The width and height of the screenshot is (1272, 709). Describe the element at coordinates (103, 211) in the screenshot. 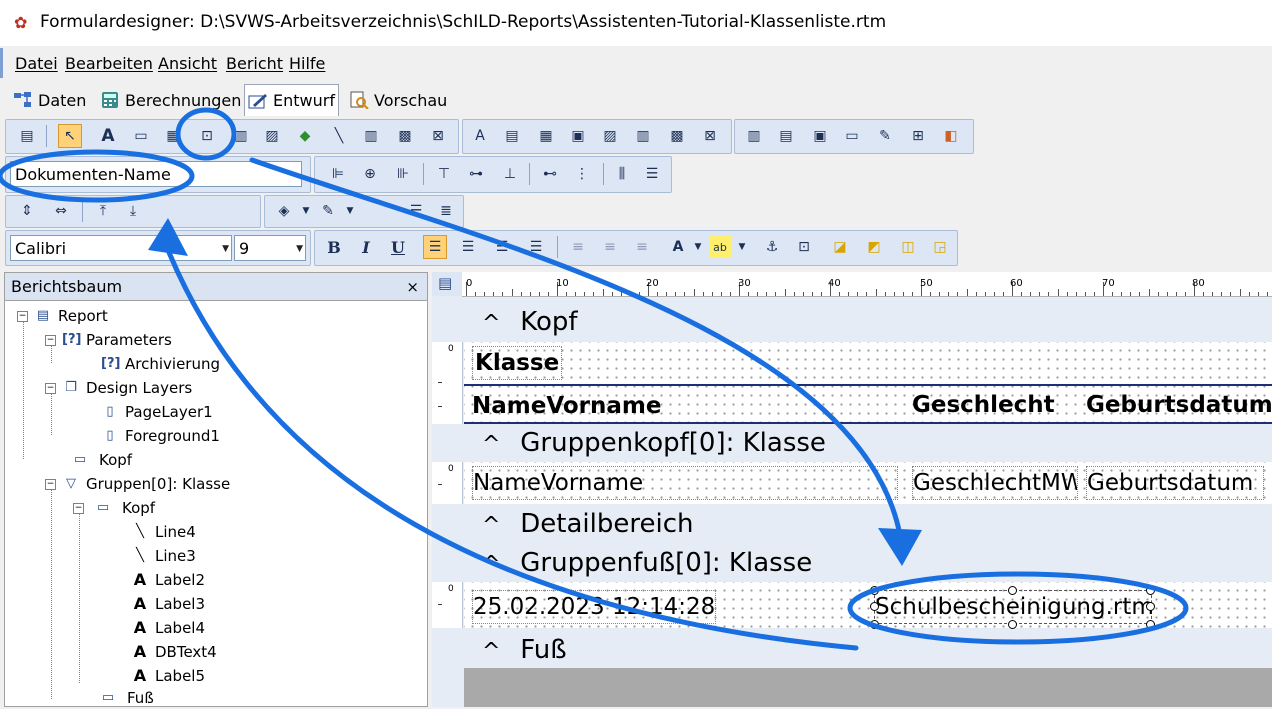

I see `bring-forward-icon: ⤒` at that location.